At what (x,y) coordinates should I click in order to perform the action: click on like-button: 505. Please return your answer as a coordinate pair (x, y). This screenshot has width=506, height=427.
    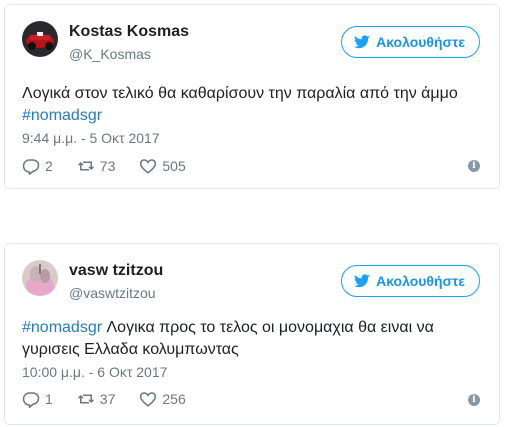
    Looking at the image, I should click on (162, 166).